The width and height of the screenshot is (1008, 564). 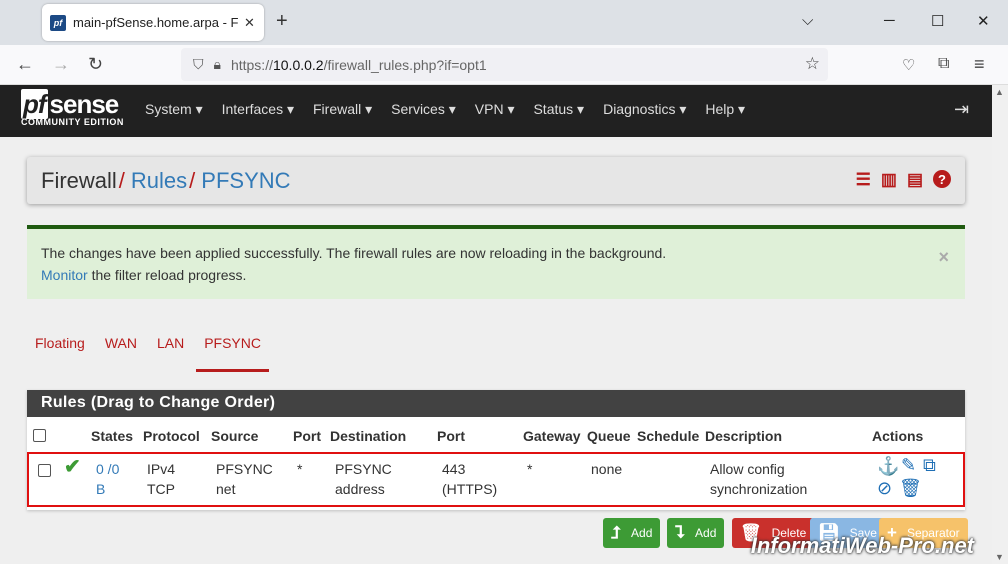 What do you see at coordinates (161, 469) in the screenshot?
I see `protocol-line1: IPv4` at bounding box center [161, 469].